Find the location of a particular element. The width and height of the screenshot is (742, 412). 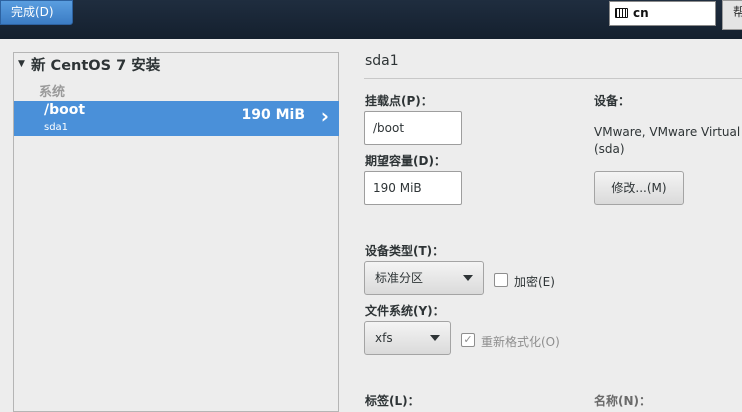

device-value: VMware, VMware Virtual (sda) is located at coordinates (667, 140).